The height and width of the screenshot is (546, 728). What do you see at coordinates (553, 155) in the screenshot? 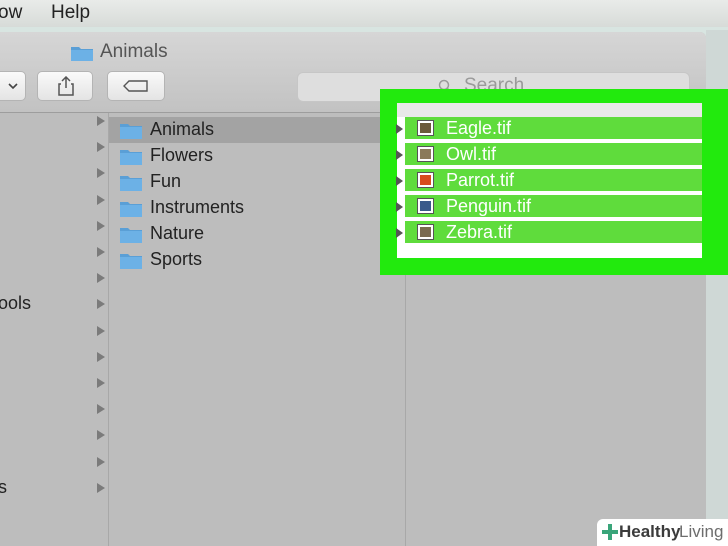
I see `file-row: Owl.tif` at bounding box center [553, 155].